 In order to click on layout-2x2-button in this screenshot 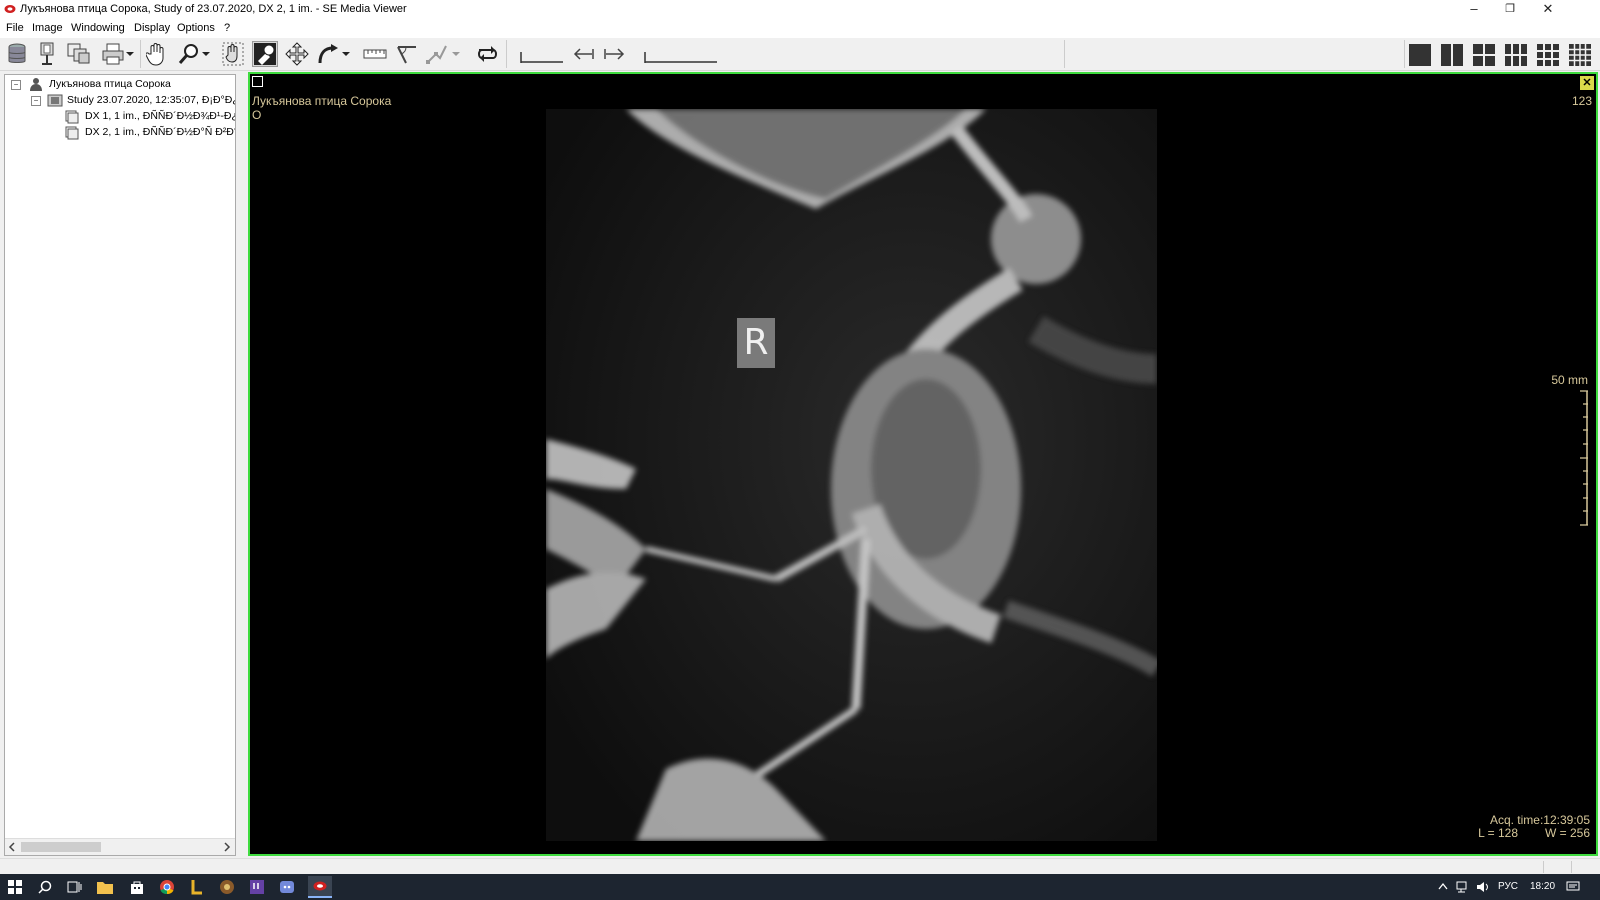, I will do `click(1484, 55)`.